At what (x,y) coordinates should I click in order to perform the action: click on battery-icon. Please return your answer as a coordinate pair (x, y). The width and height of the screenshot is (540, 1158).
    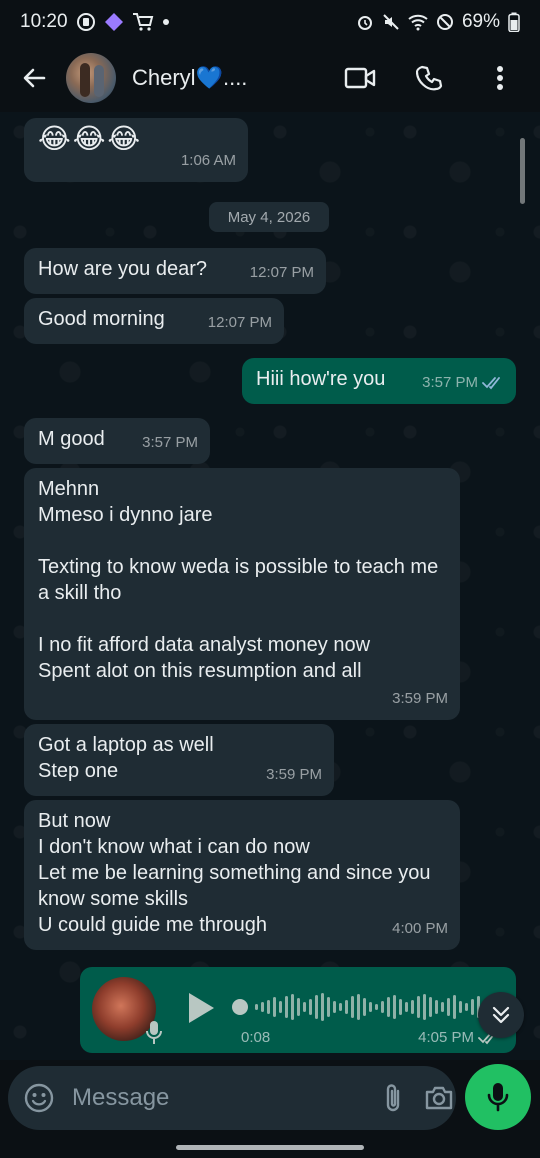
    Looking at the image, I should click on (514, 22).